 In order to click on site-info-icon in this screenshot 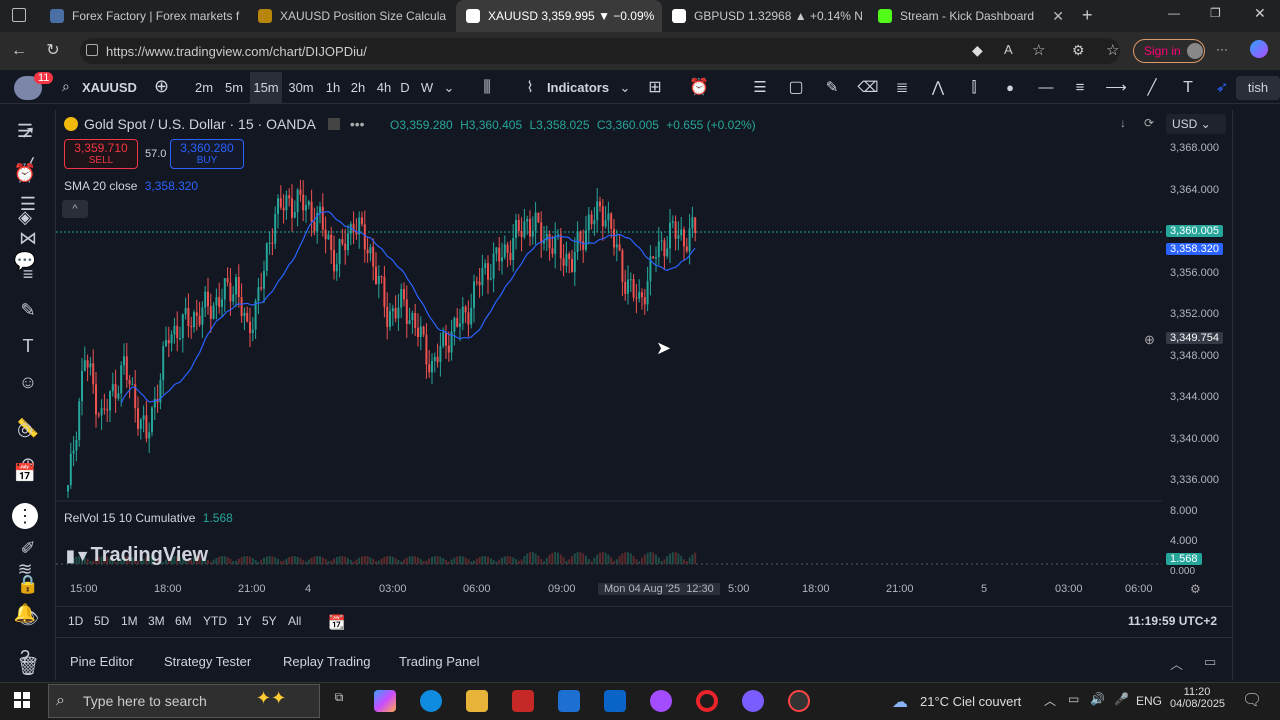, I will do `click(92, 50)`.